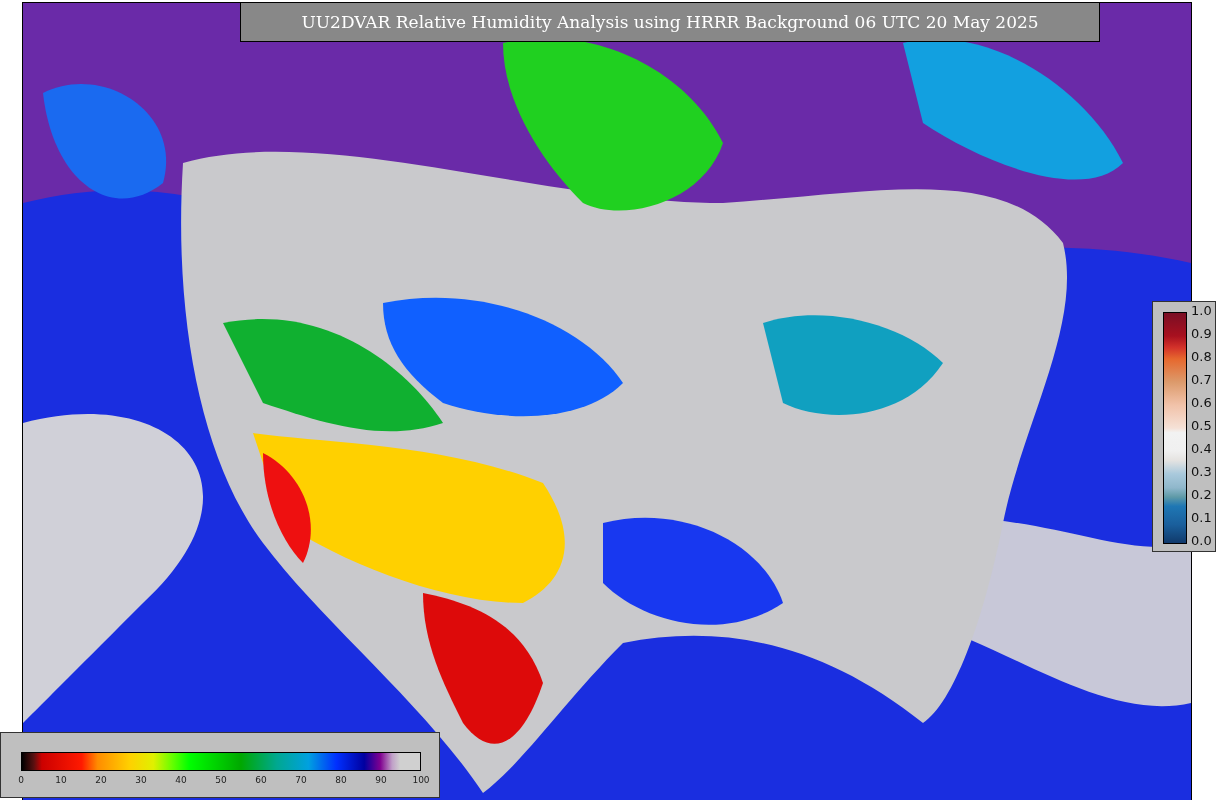  Describe the element at coordinates (1201, 311) in the screenshot. I see `tick-label: 1.0` at that location.